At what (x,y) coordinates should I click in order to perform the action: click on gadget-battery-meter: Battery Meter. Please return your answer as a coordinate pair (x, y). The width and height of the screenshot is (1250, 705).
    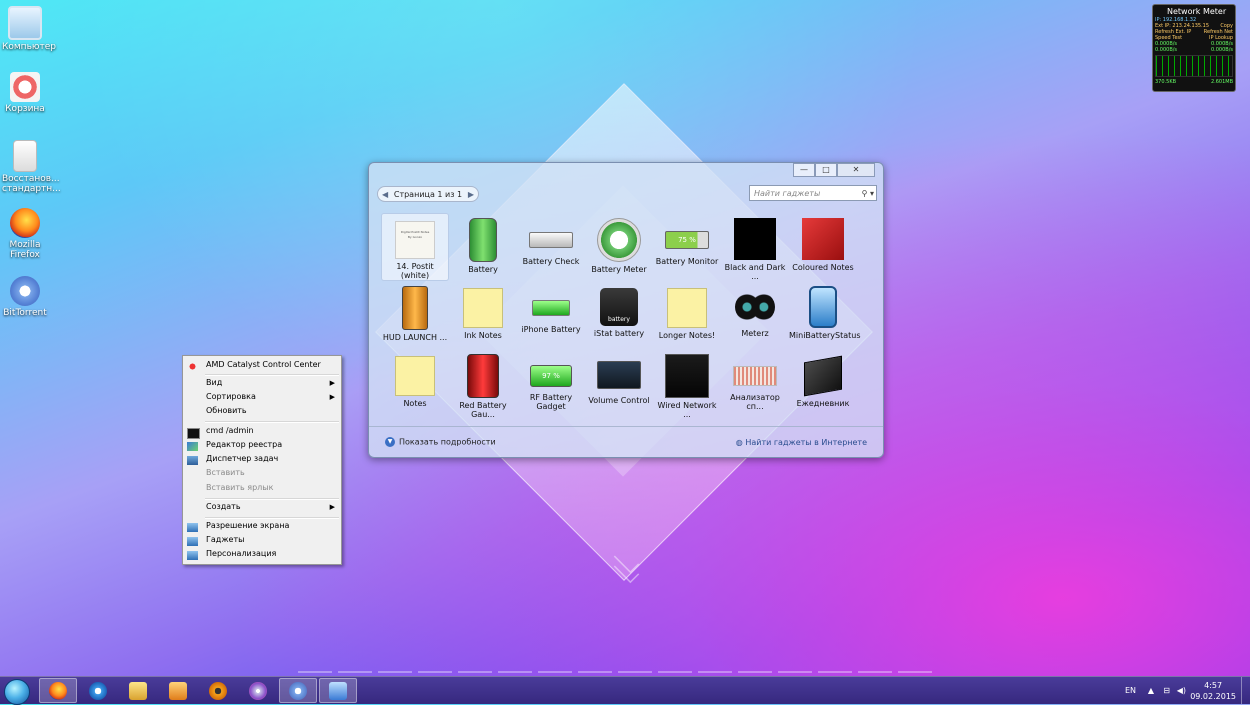
    Looking at the image, I should click on (619, 247).